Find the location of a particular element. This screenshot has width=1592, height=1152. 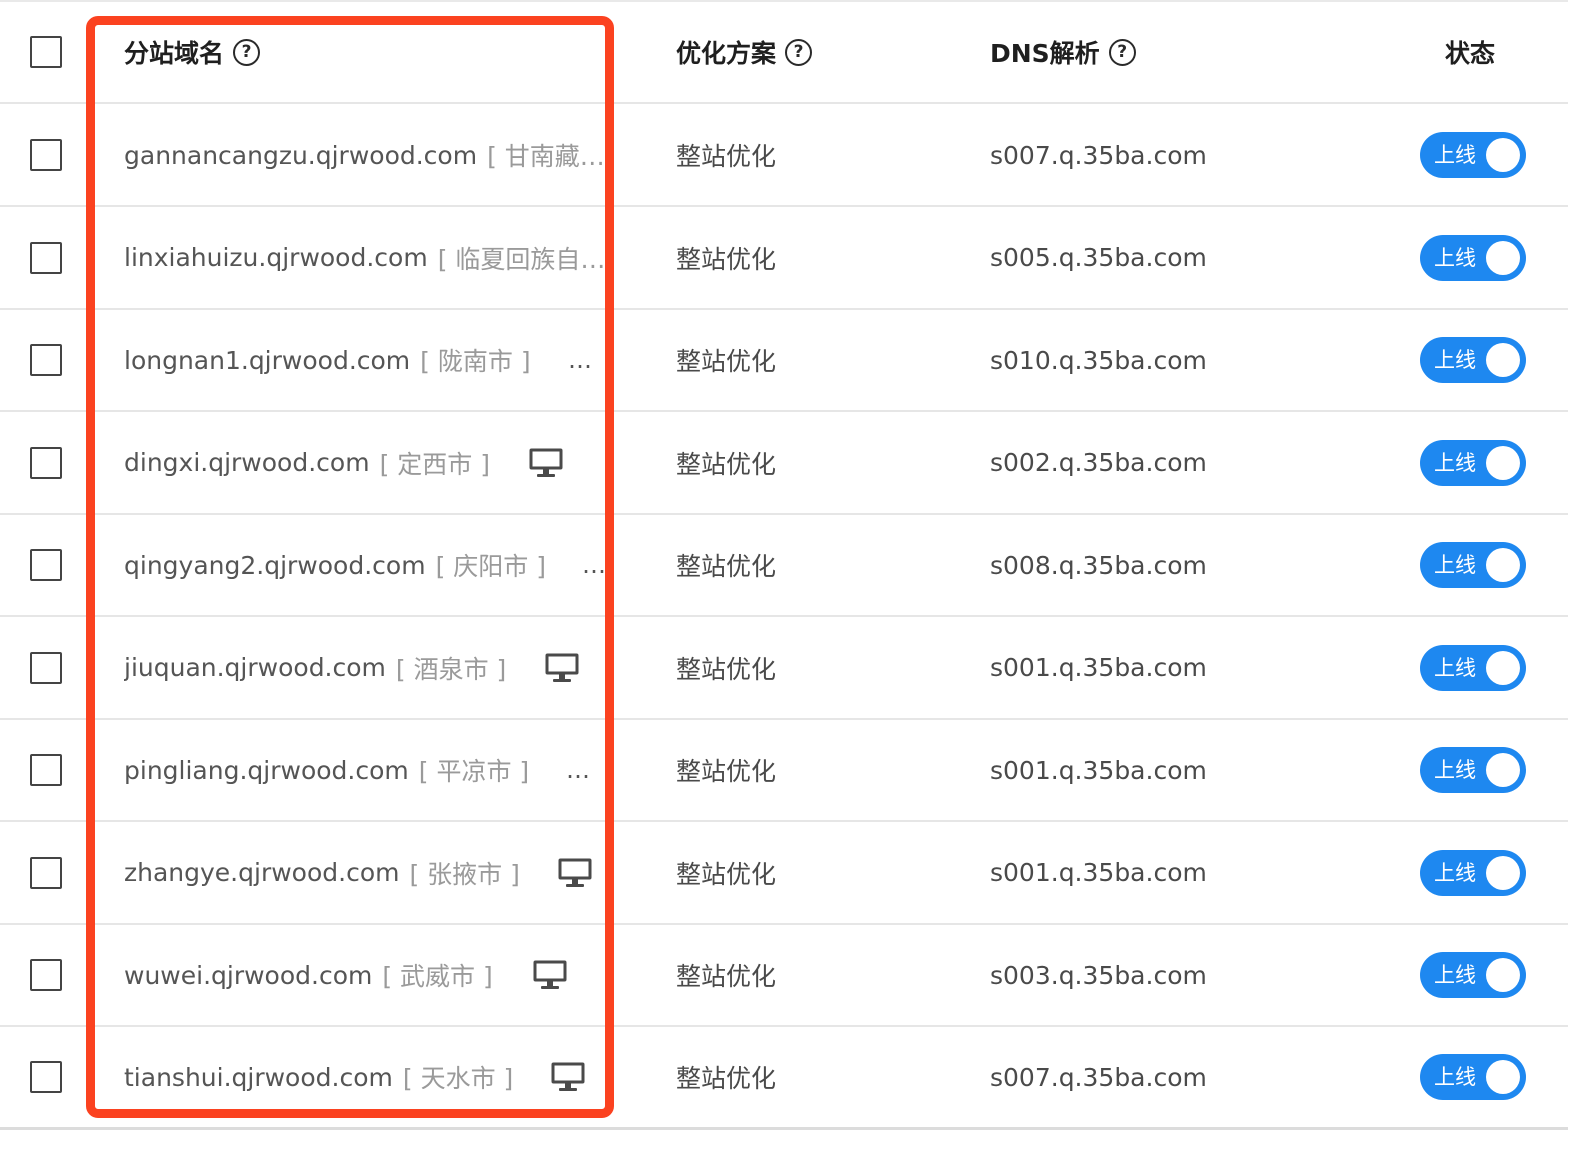

subsite-domain: gannancangzu.qjrwood.com is located at coordinates (300, 155).